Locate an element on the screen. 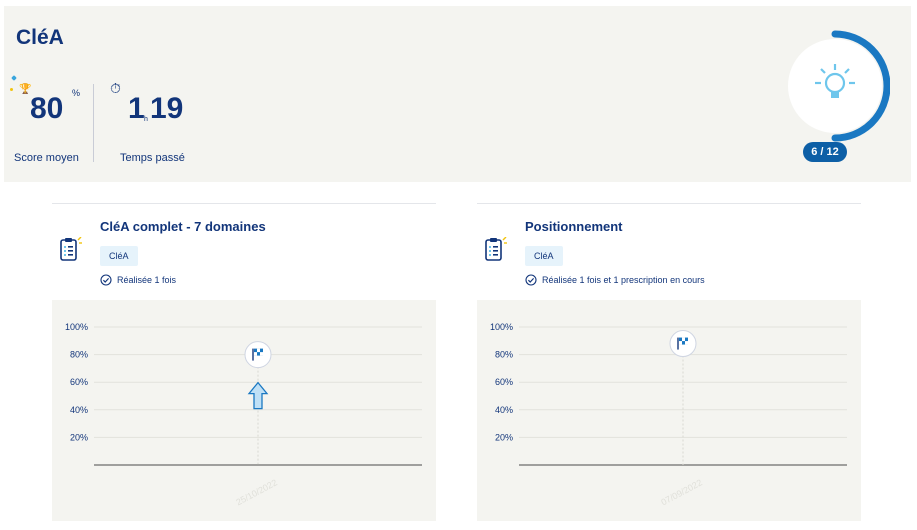  score-stat: 🏆 80 % Score moyen is located at coordinates (49, 121).